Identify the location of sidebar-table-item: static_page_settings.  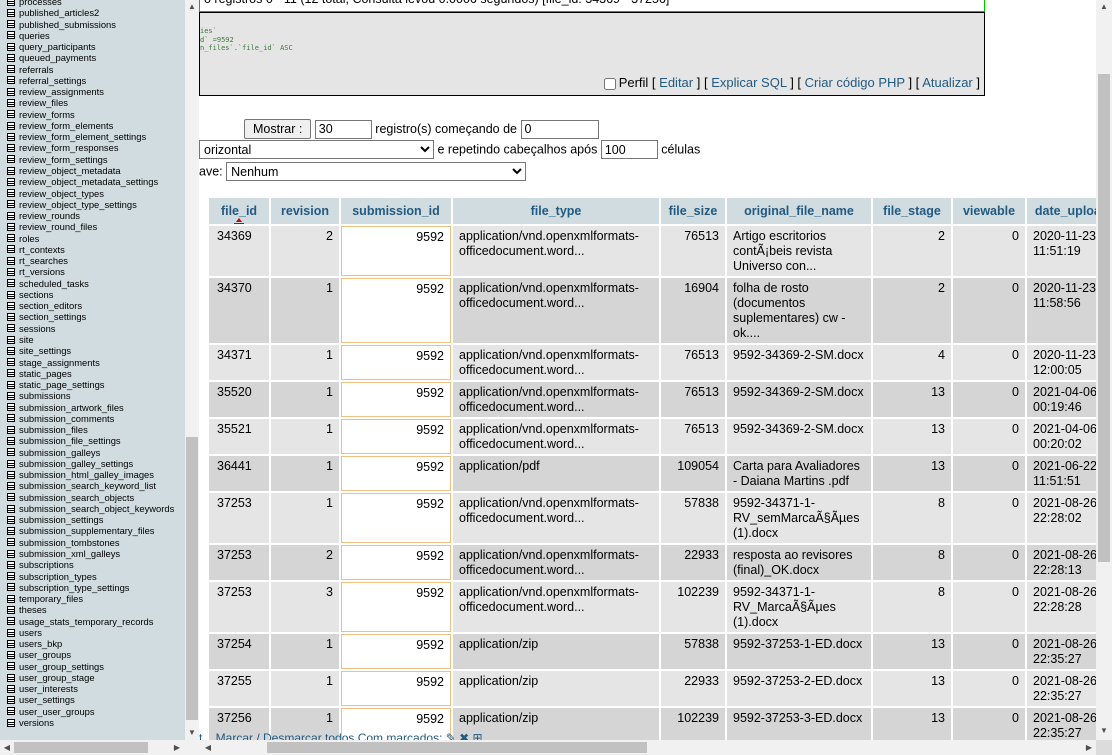
(87, 384).